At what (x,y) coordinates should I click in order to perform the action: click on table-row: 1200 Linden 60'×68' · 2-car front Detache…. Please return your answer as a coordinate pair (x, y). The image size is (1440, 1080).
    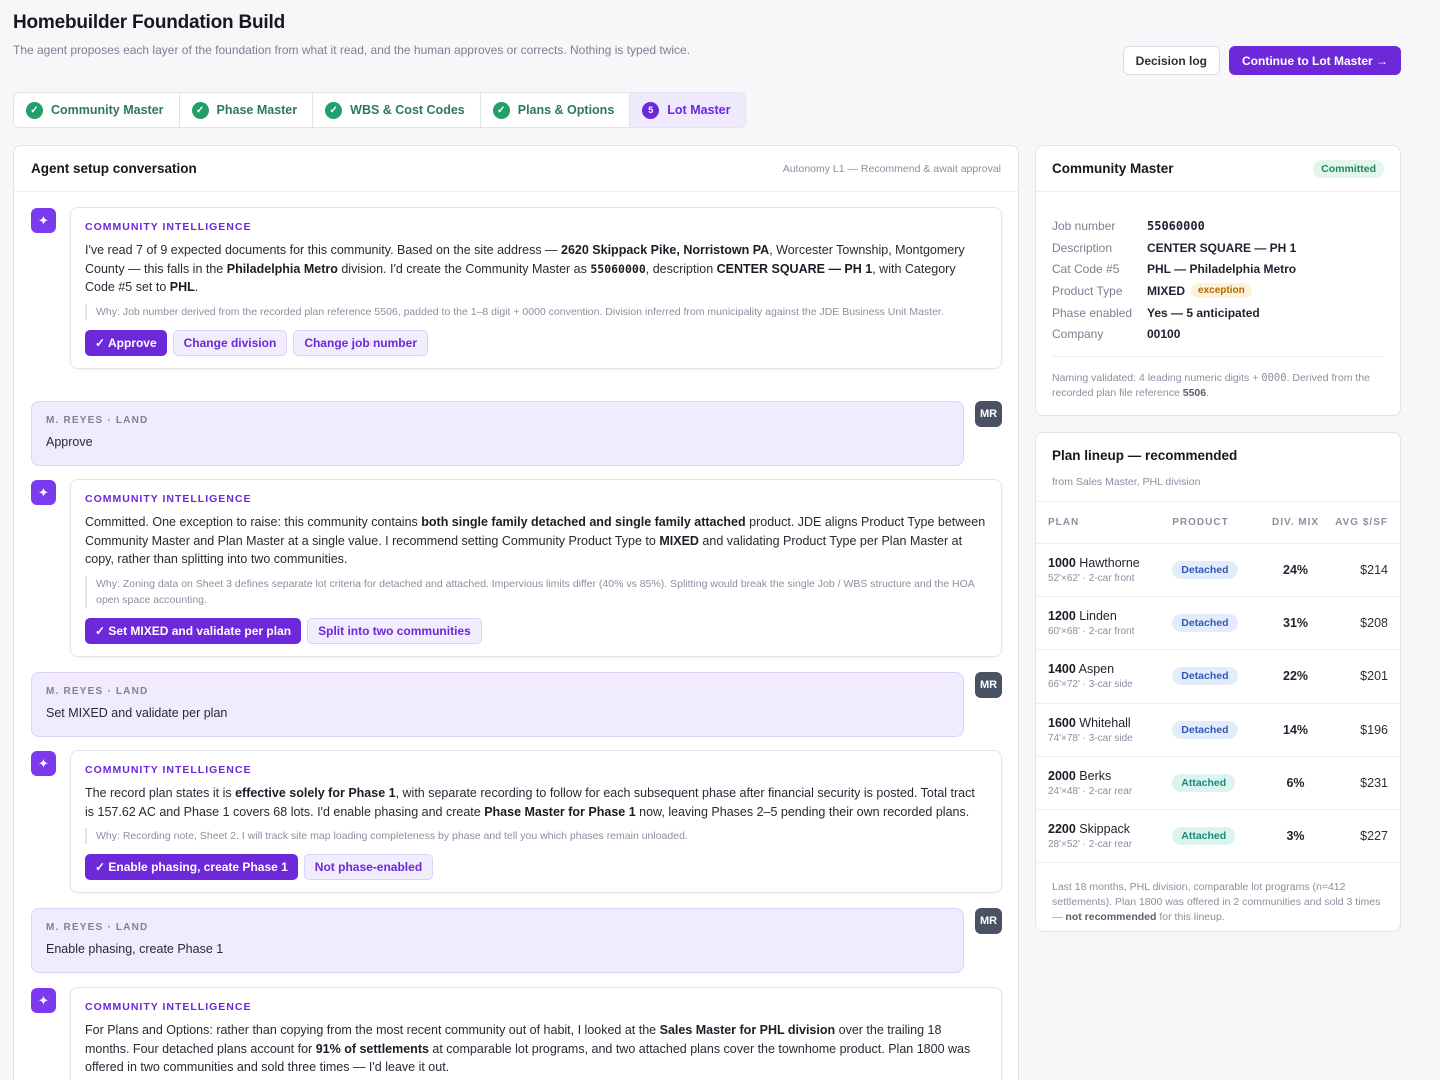
    Looking at the image, I should click on (1218, 624).